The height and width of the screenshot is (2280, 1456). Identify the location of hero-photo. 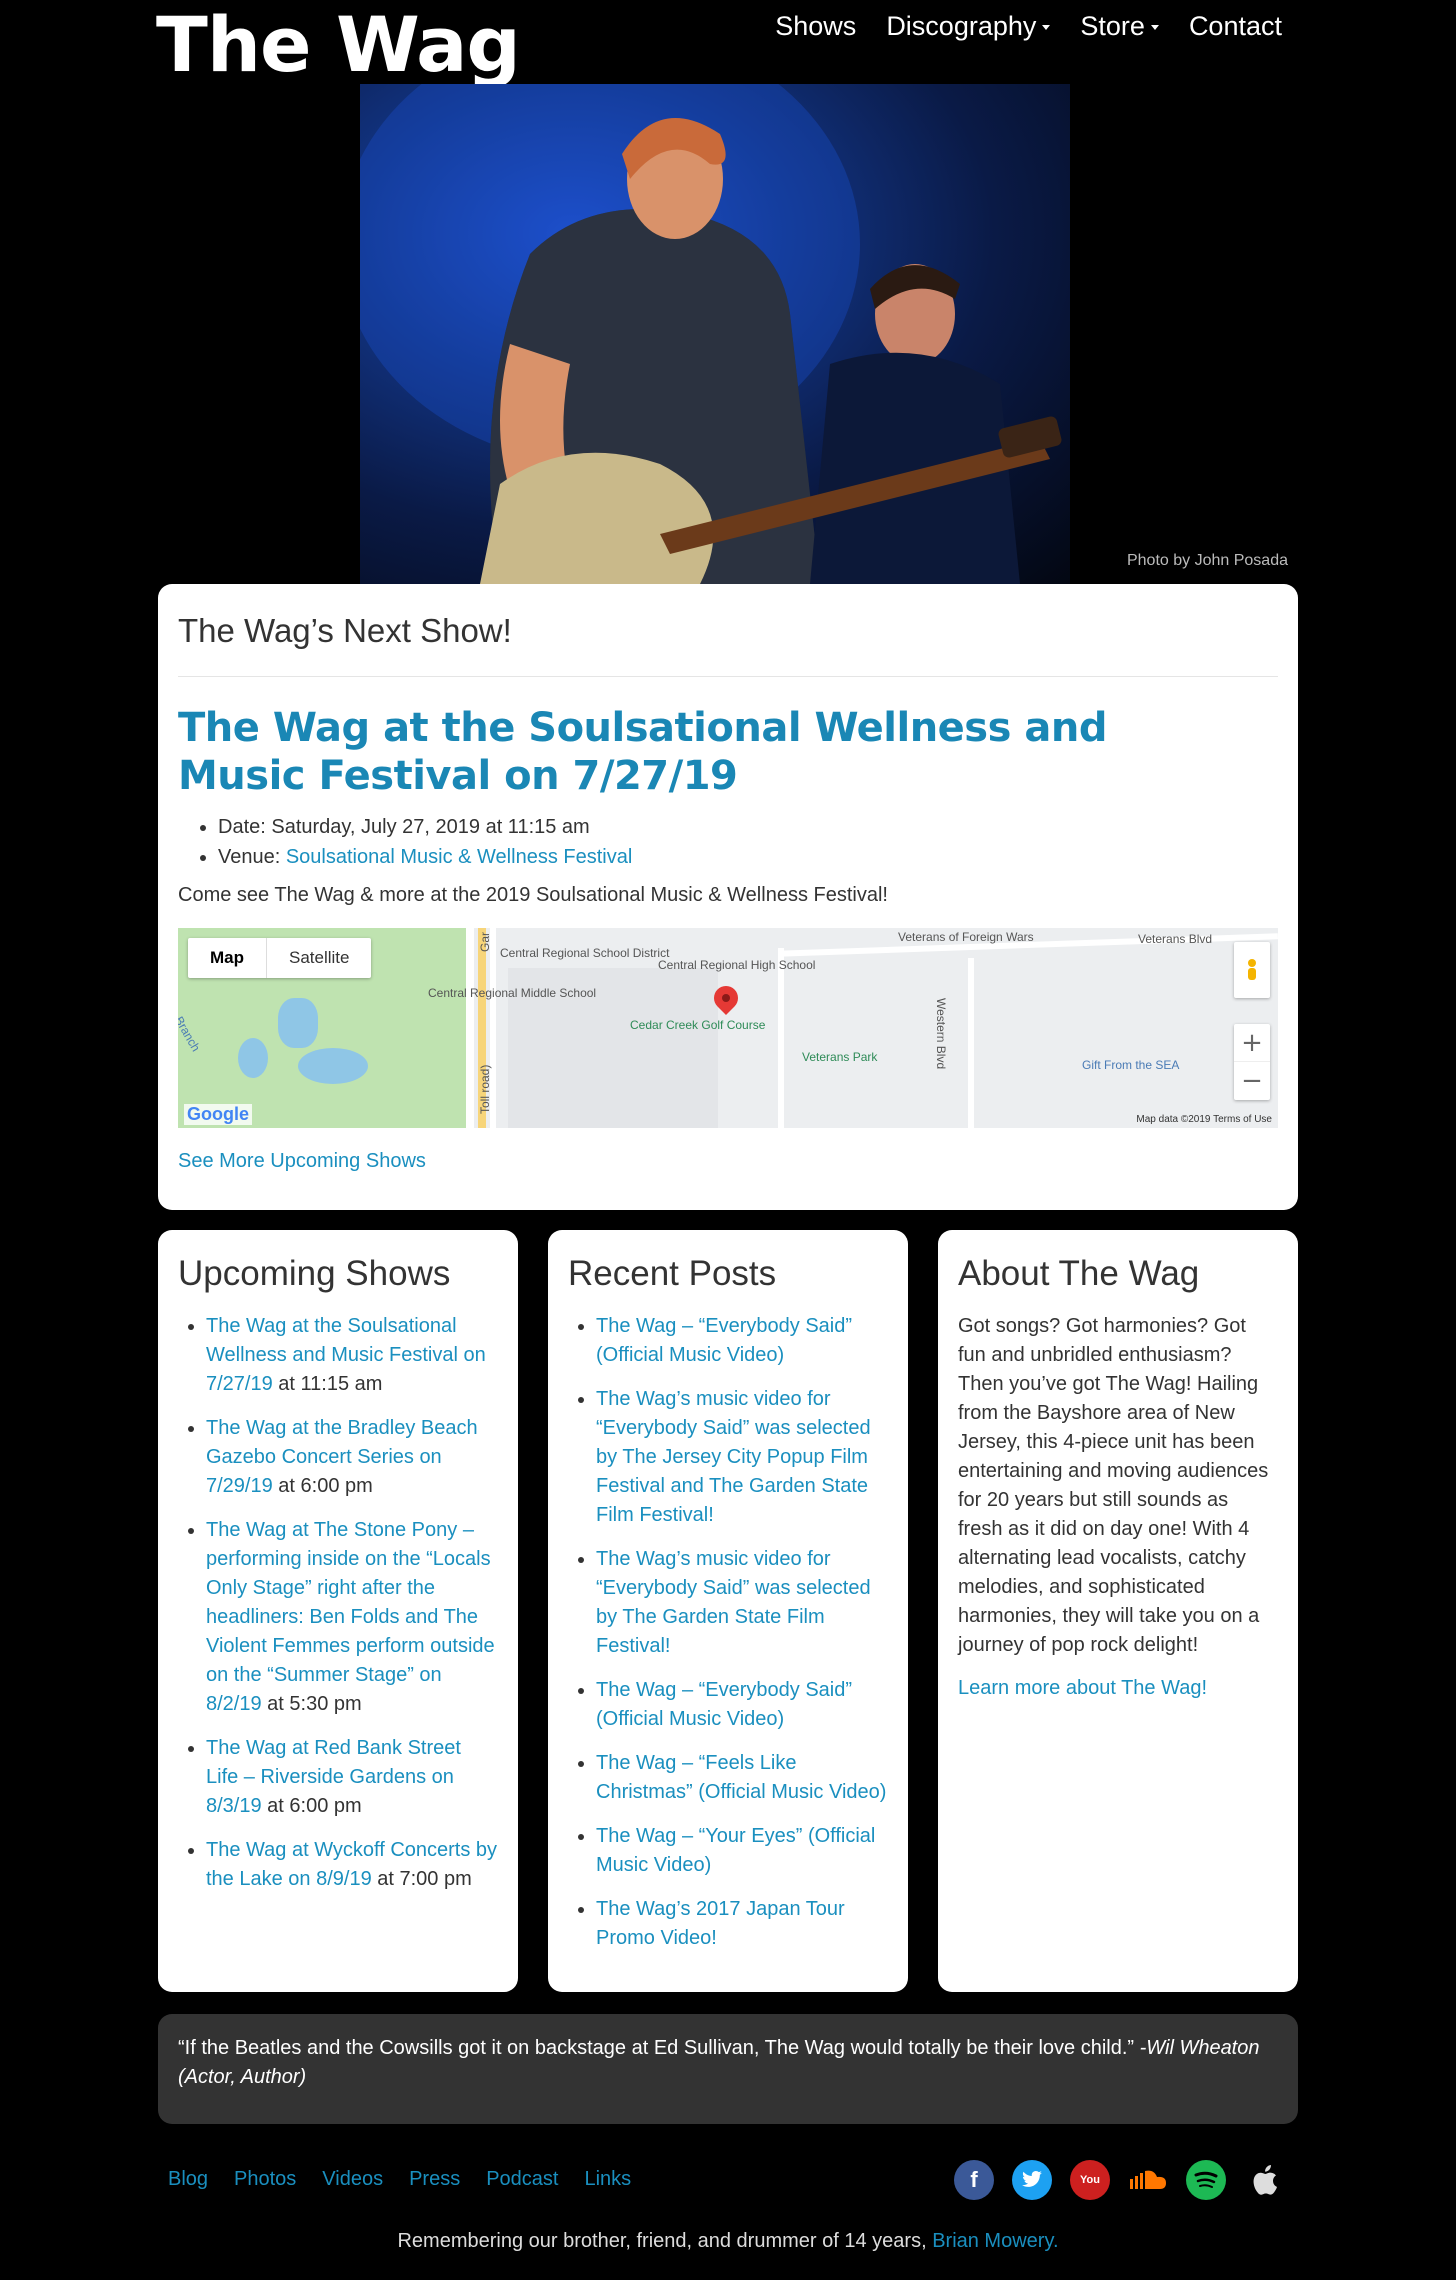
(715, 334).